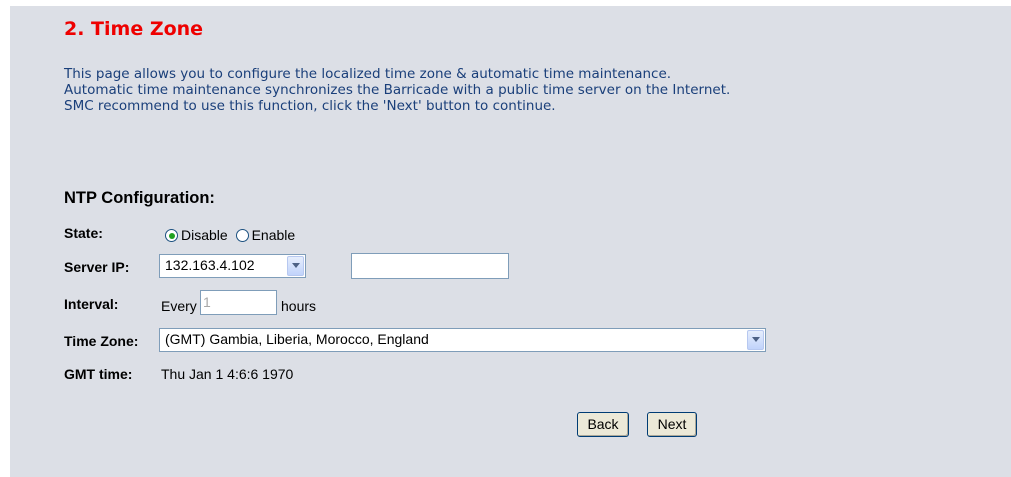 This screenshot has width=1011, height=477. I want to click on state-label: State:, so click(83, 233).